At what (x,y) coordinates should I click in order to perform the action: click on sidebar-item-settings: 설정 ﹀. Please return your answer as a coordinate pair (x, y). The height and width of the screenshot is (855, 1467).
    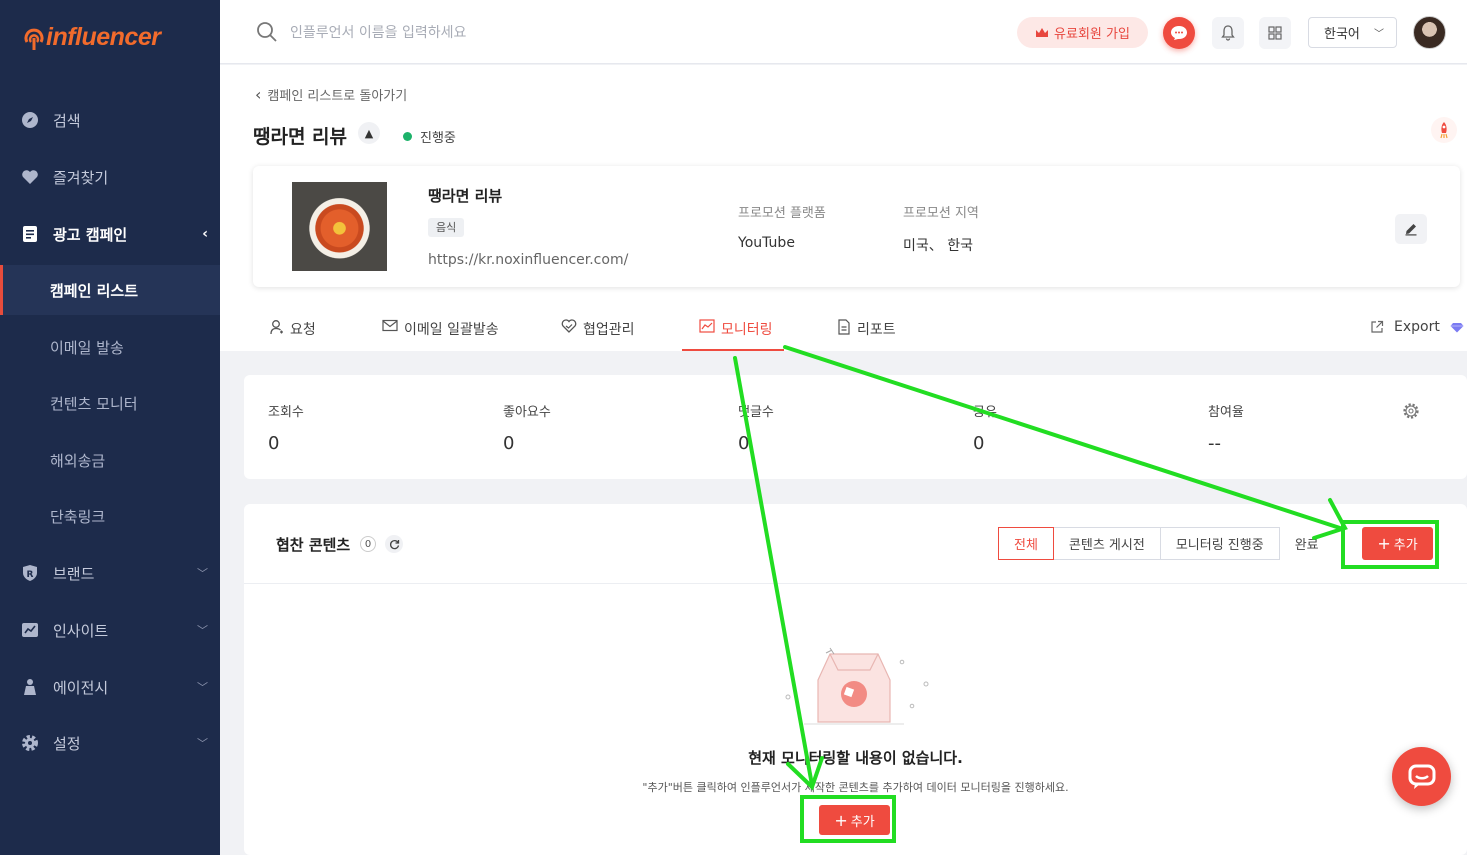
    Looking at the image, I should click on (110, 743).